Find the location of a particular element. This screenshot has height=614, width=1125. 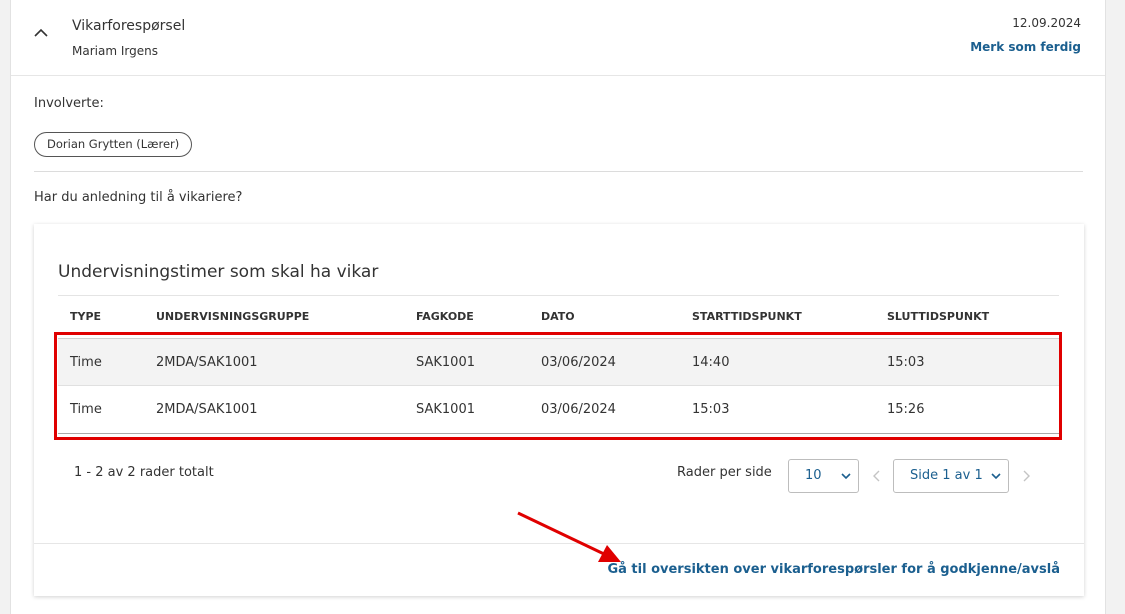

table-header-divider is located at coordinates (558, 295).